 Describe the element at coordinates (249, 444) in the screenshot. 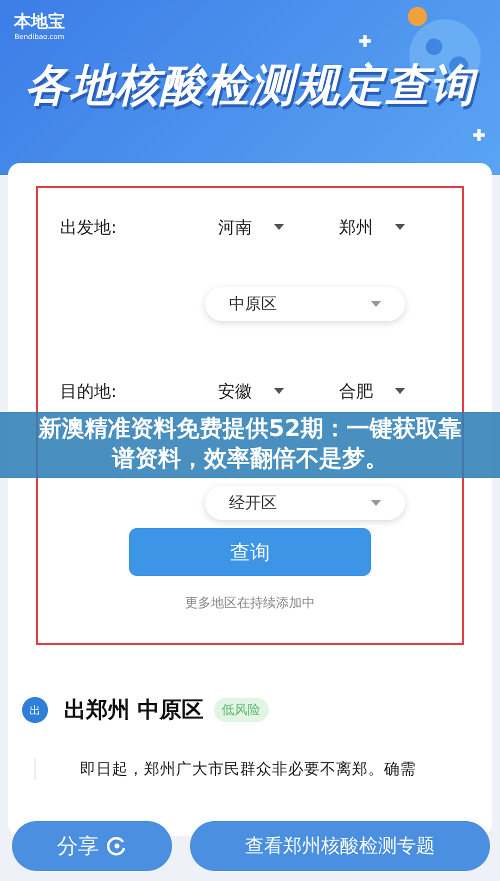

I see `caption-text: 新澳精准资料免费提供52期：一键获取靠谱资料，效率翻倍不是梦。` at that location.